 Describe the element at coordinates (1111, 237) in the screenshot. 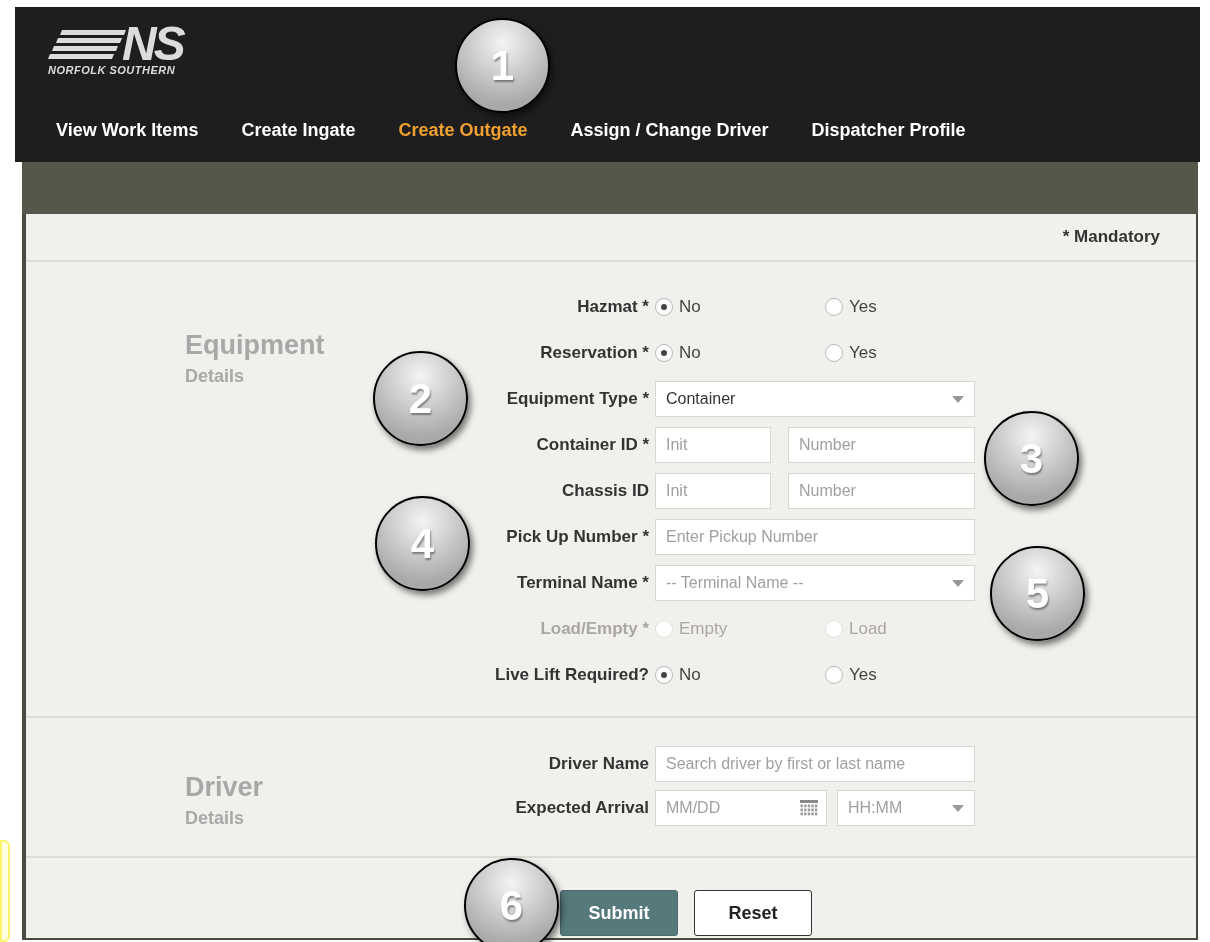

I see `mandatory-note: * Mandatory` at that location.